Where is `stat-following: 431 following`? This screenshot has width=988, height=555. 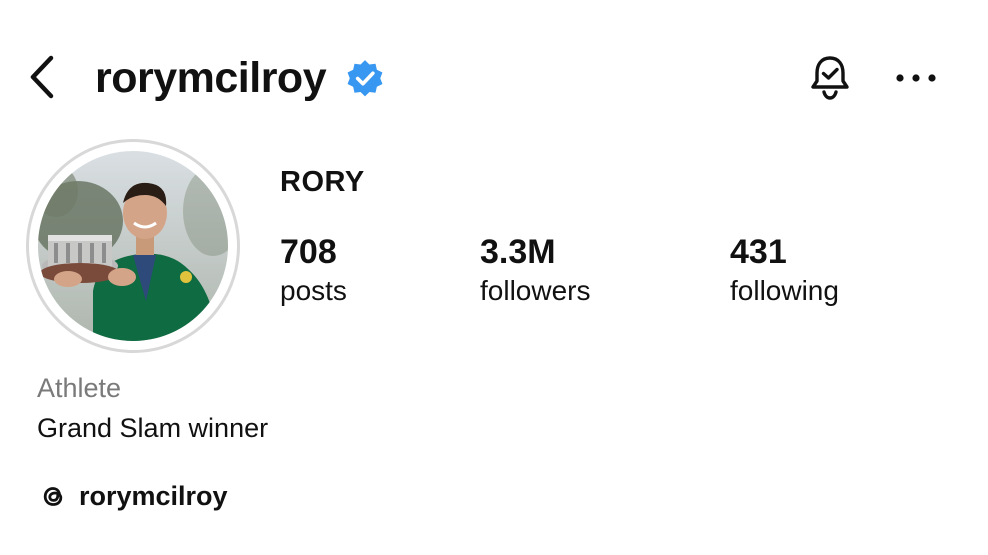 stat-following: 431 following is located at coordinates (784, 271).